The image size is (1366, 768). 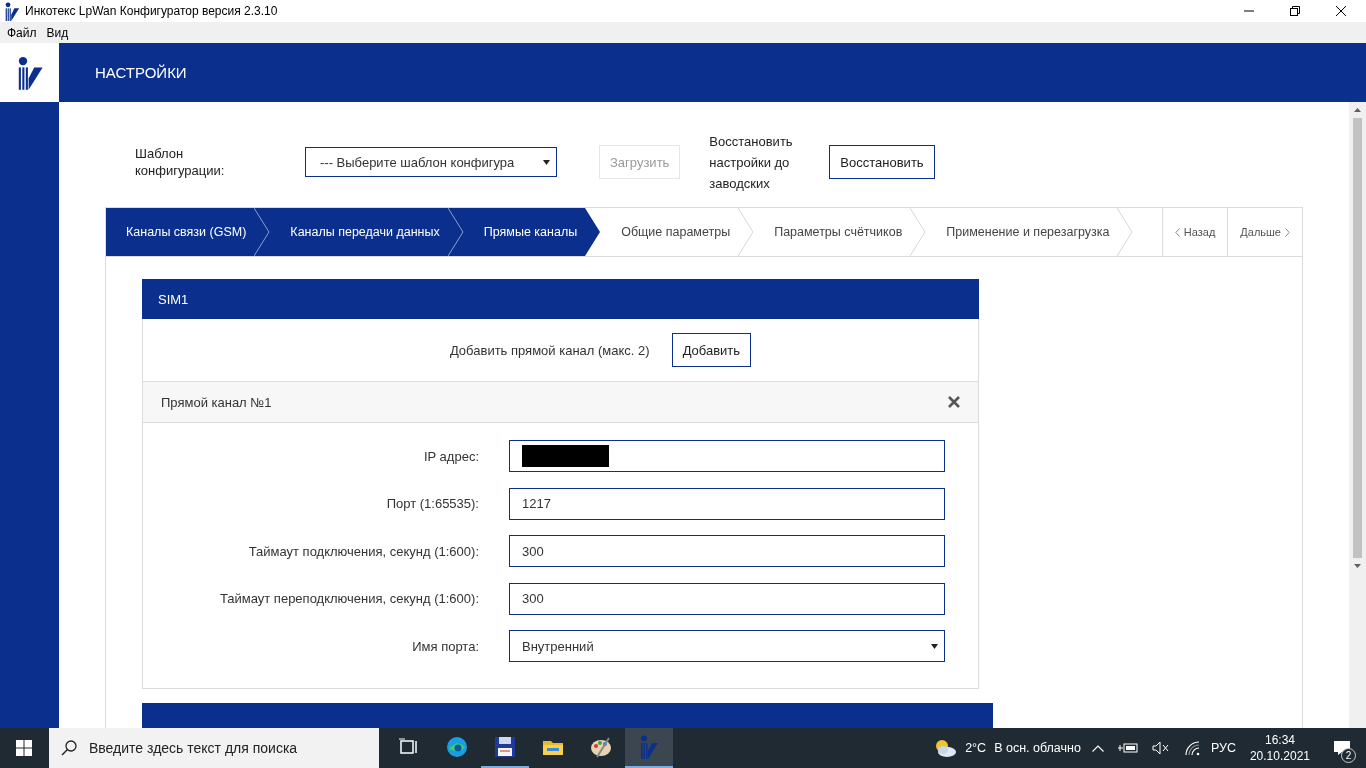 I want to click on field-label: Таймаут переподключения, секунд (1:600):, so click(x=348, y=598).